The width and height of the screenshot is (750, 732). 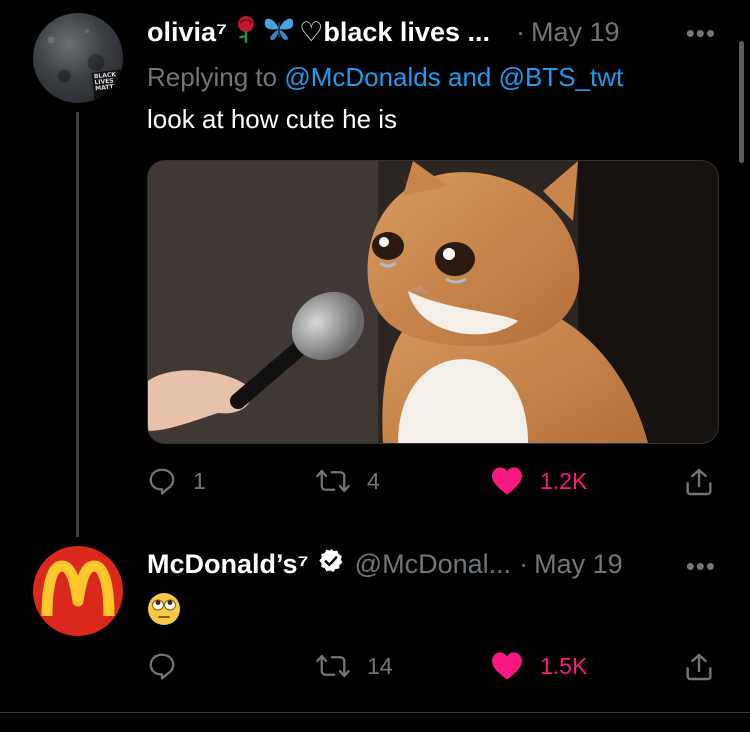 What do you see at coordinates (331, 564) in the screenshot?
I see `verified-icon` at bounding box center [331, 564].